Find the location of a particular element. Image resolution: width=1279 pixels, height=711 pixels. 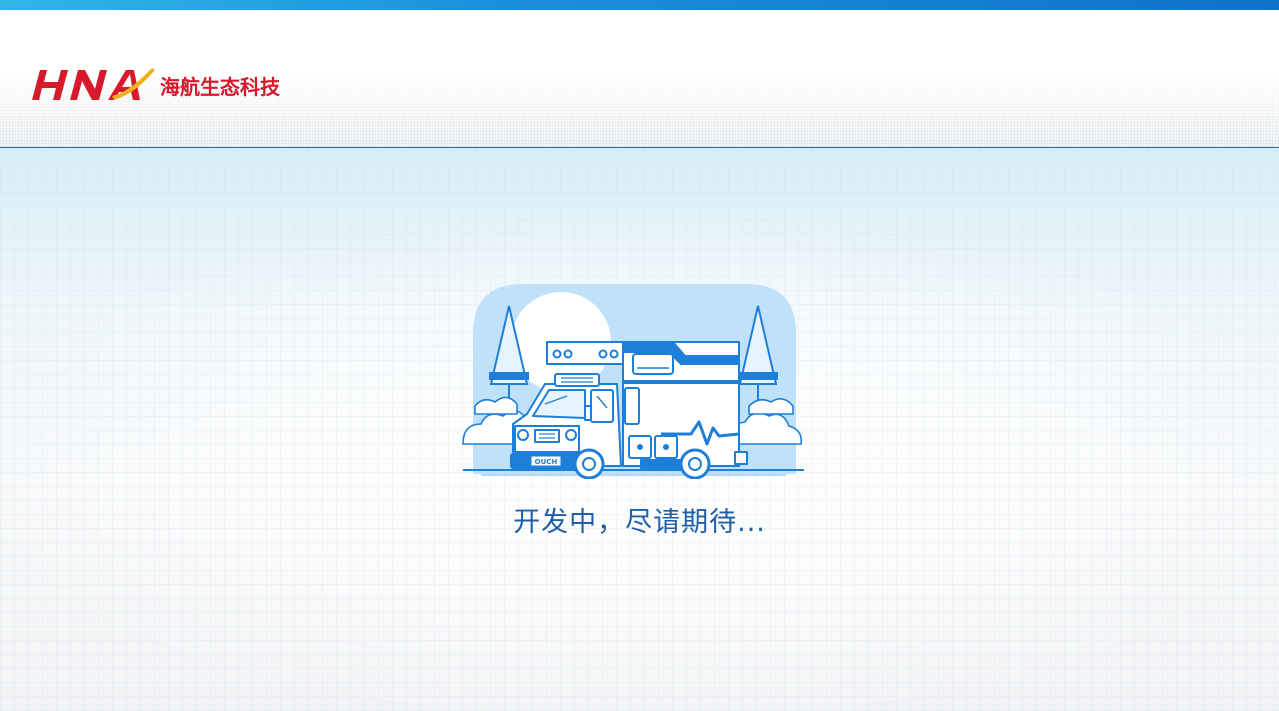

ambulance-truck-illustration: OUCH is located at coordinates (633, 381).